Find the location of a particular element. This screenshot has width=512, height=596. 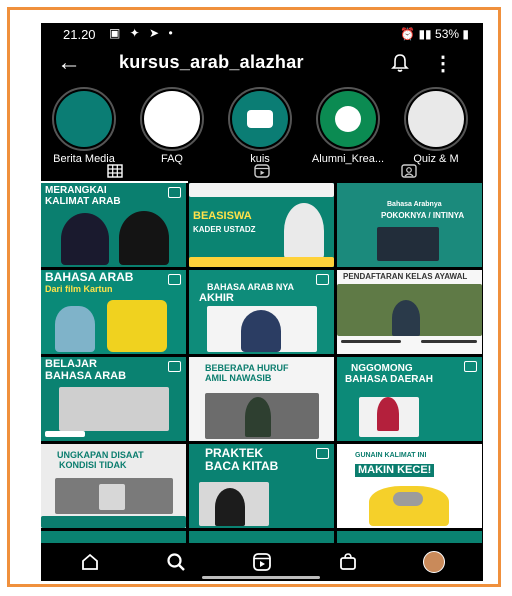

tab-reels is located at coordinates (261, 171).